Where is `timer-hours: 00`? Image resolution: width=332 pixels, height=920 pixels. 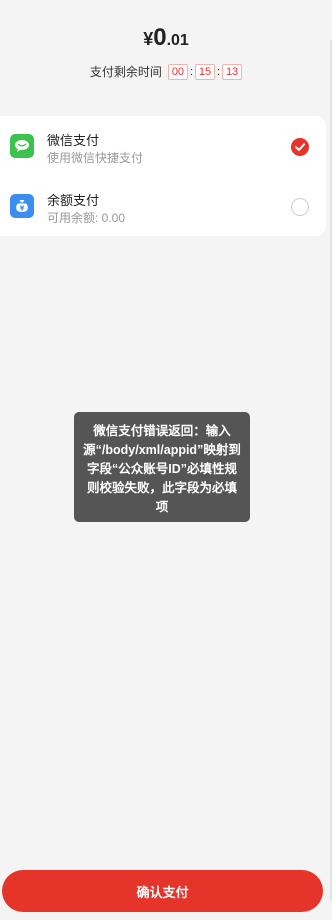 timer-hours: 00 is located at coordinates (177, 71).